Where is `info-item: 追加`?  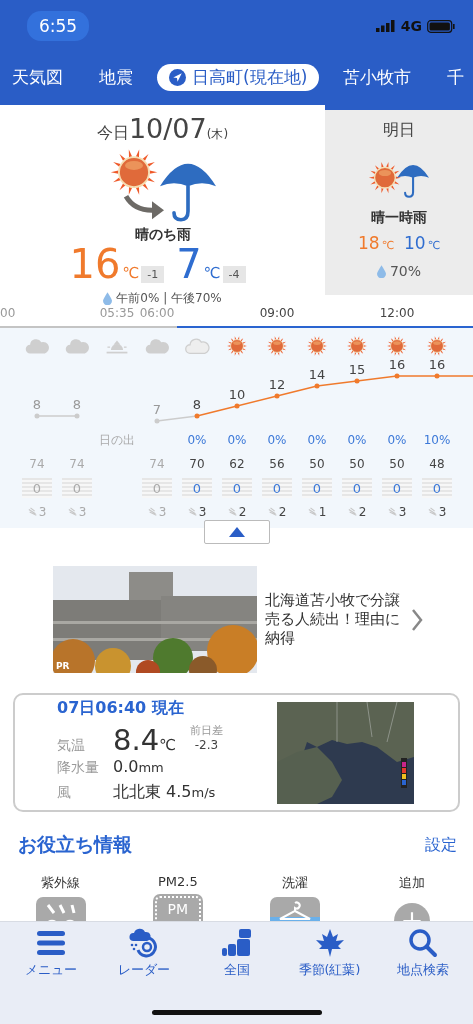 info-item: 追加 is located at coordinates (412, 897).